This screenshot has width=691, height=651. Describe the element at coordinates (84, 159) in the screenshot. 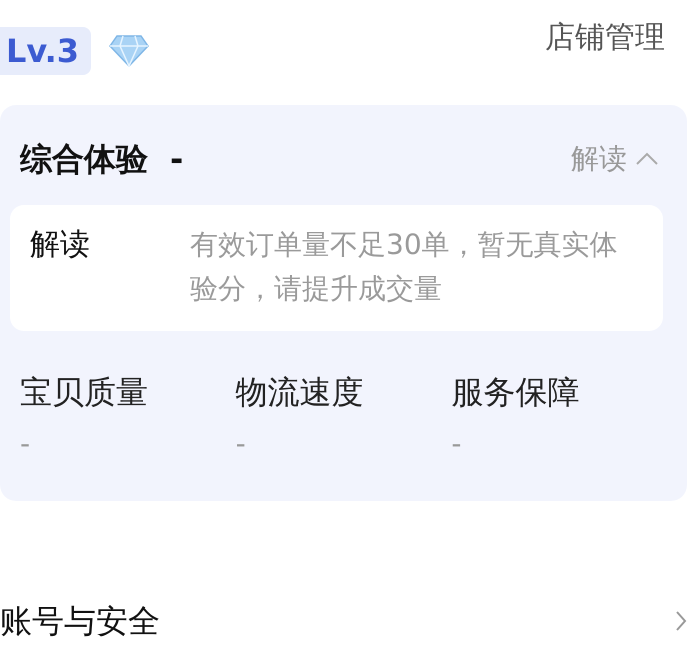

I see `card-title: 综合体验` at that location.